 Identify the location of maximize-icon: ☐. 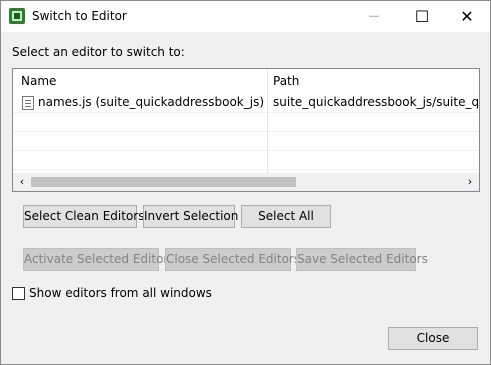
(422, 16).